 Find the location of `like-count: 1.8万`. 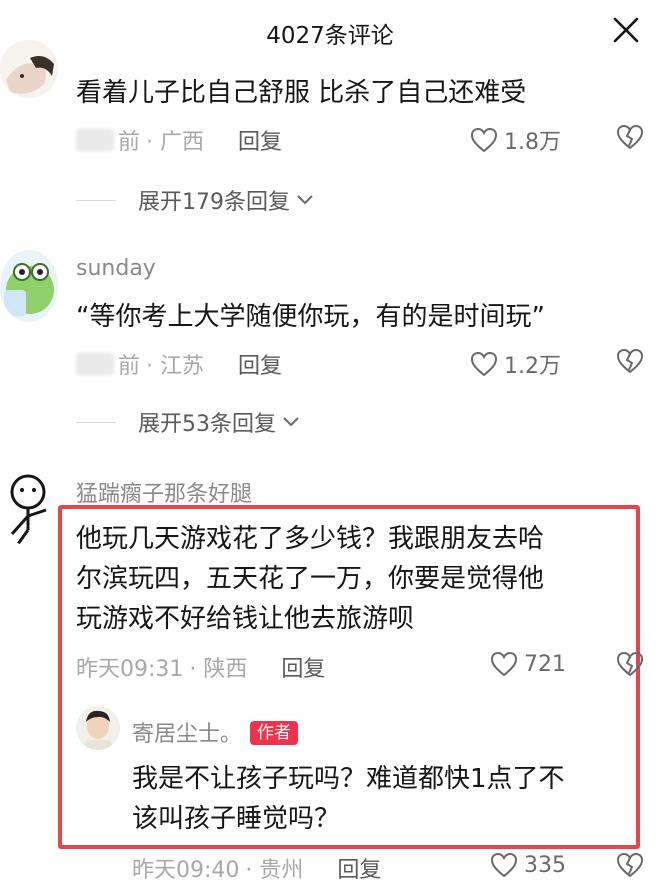

like-count: 1.8万 is located at coordinates (532, 142).